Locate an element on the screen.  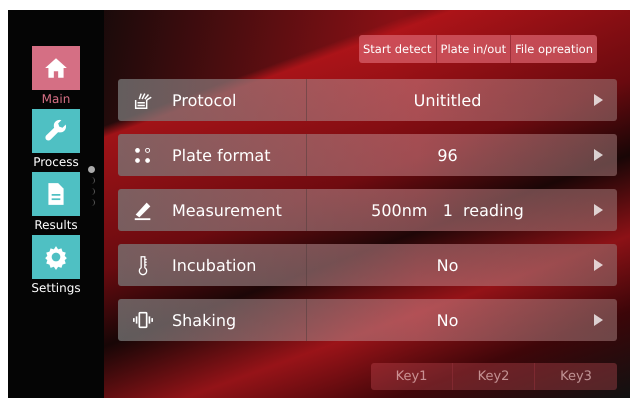
vibrate-icon is located at coordinates (143, 320).